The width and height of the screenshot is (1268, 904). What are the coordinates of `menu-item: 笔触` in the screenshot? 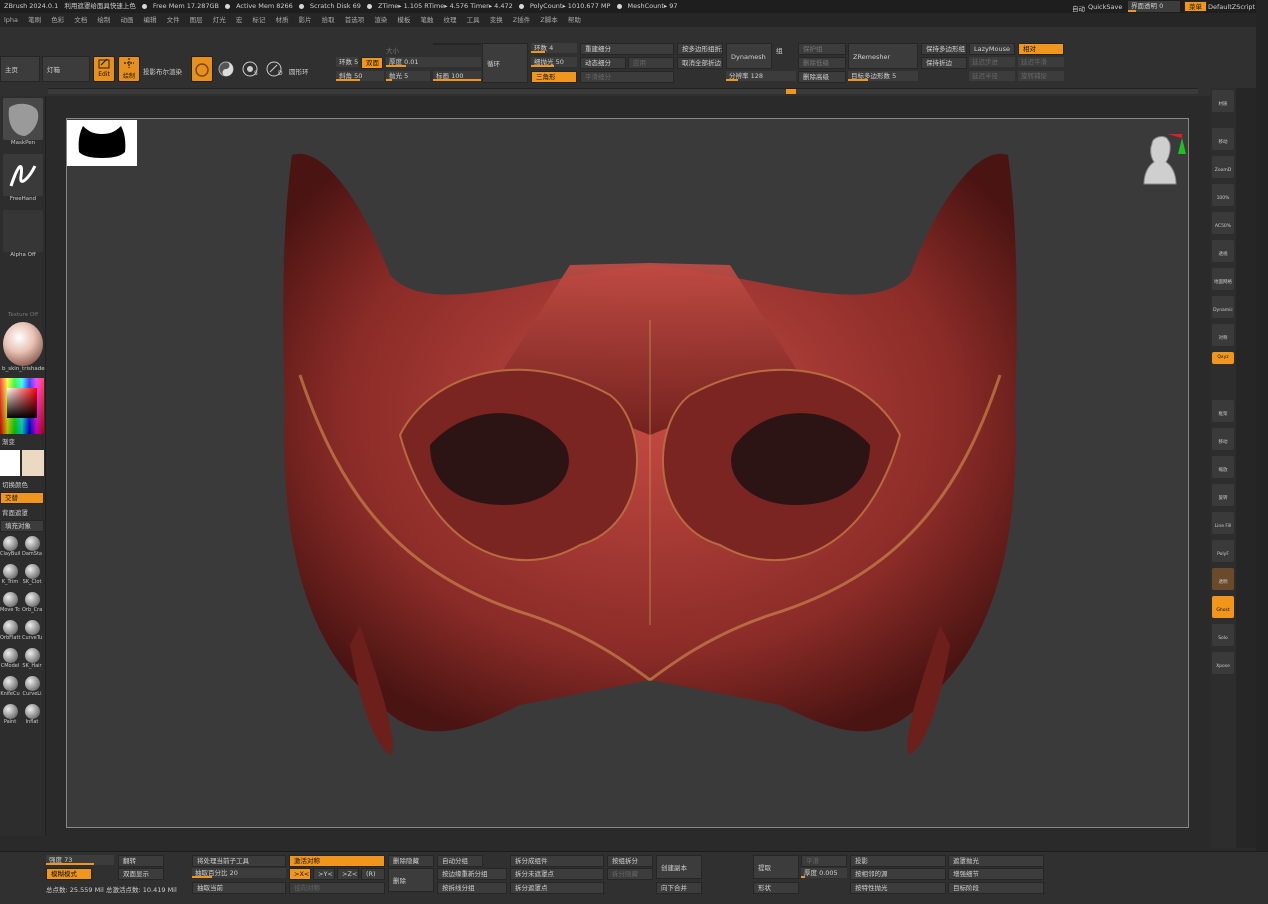 It's located at (426, 20).